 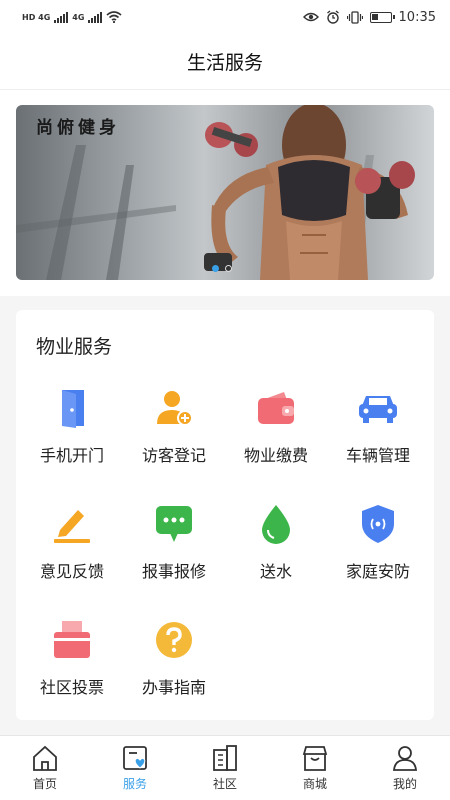 I want to click on service-label: 家庭安防, so click(x=377, y=571).